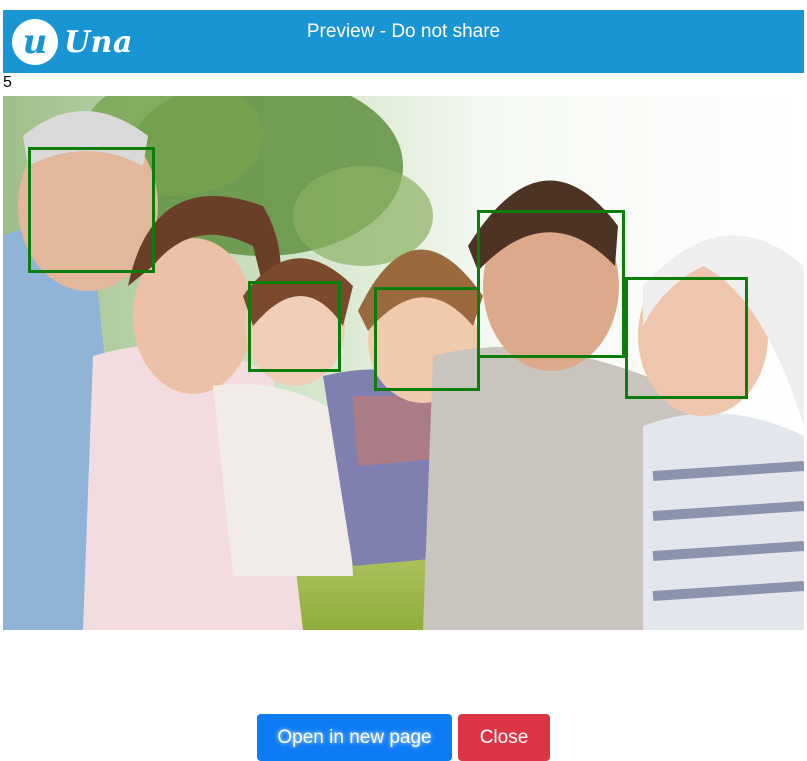  What do you see at coordinates (7, 82) in the screenshot?
I see `face-count: 5` at bounding box center [7, 82].